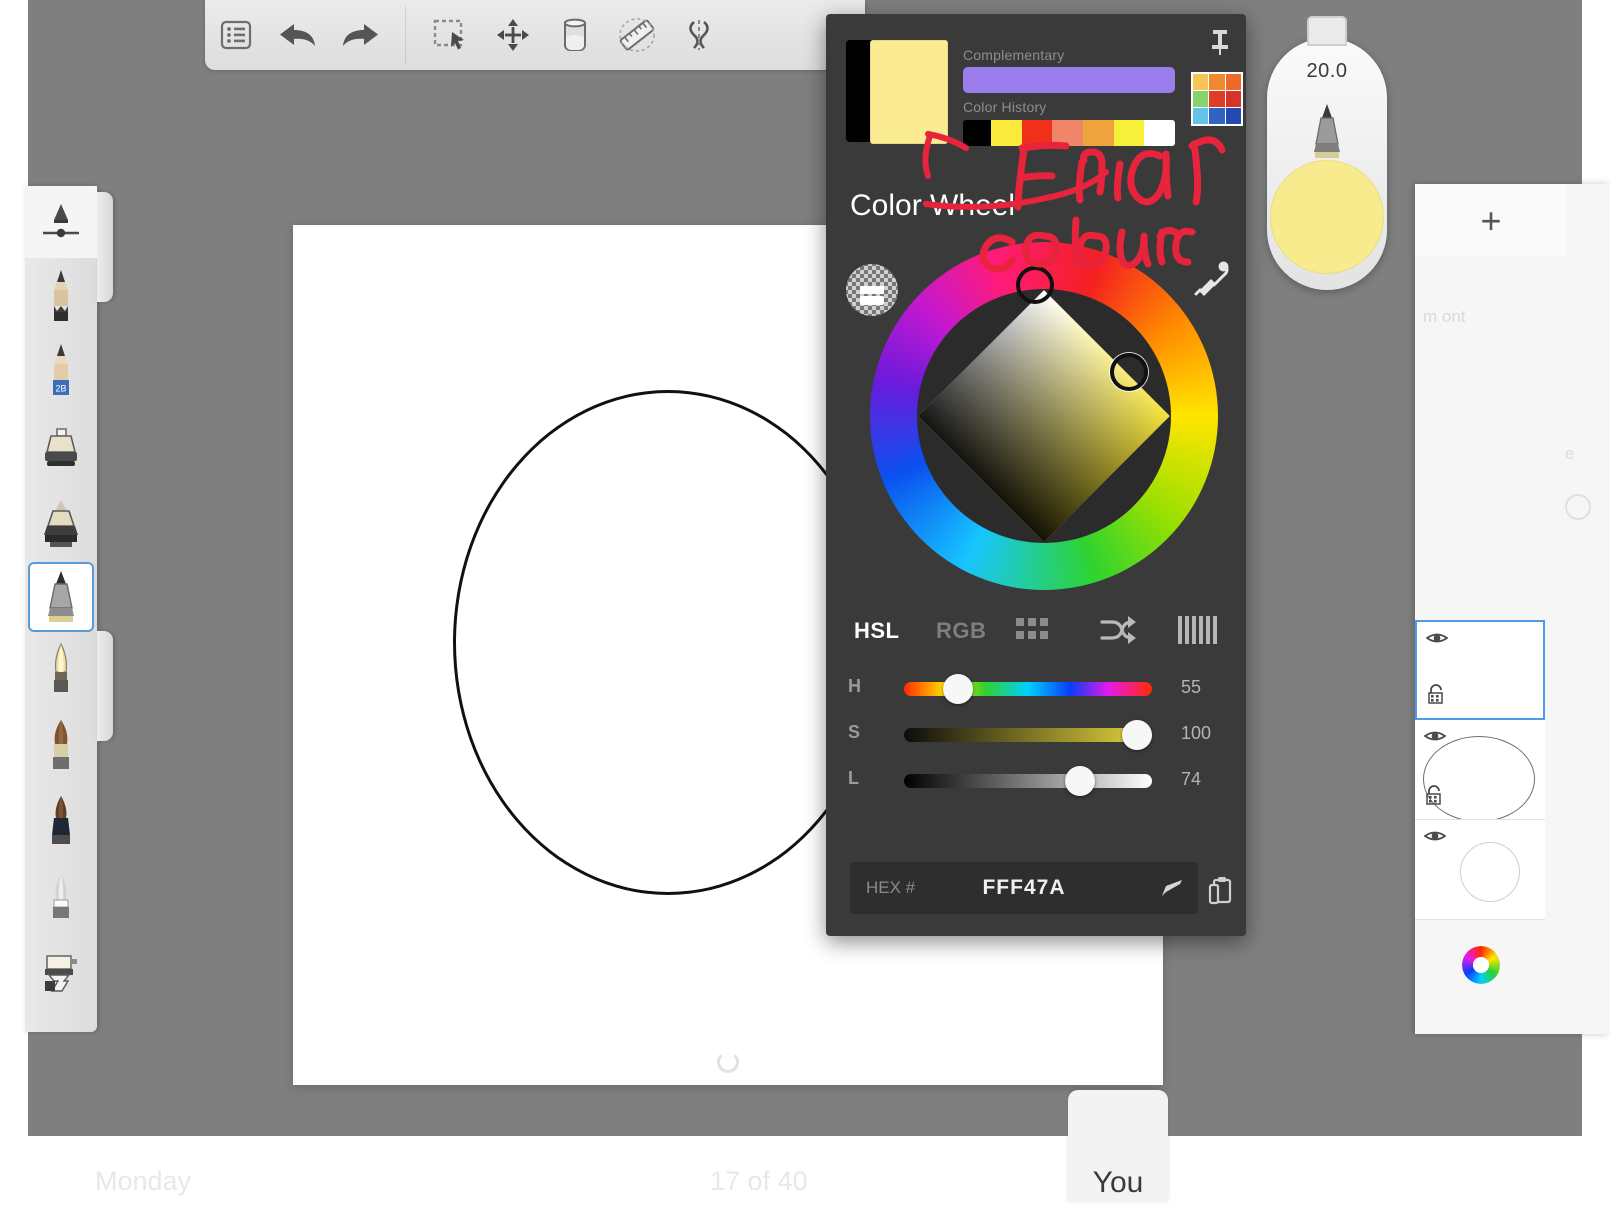  Describe the element at coordinates (853, 778) in the screenshot. I see `lightness-slider-label: L` at that location.